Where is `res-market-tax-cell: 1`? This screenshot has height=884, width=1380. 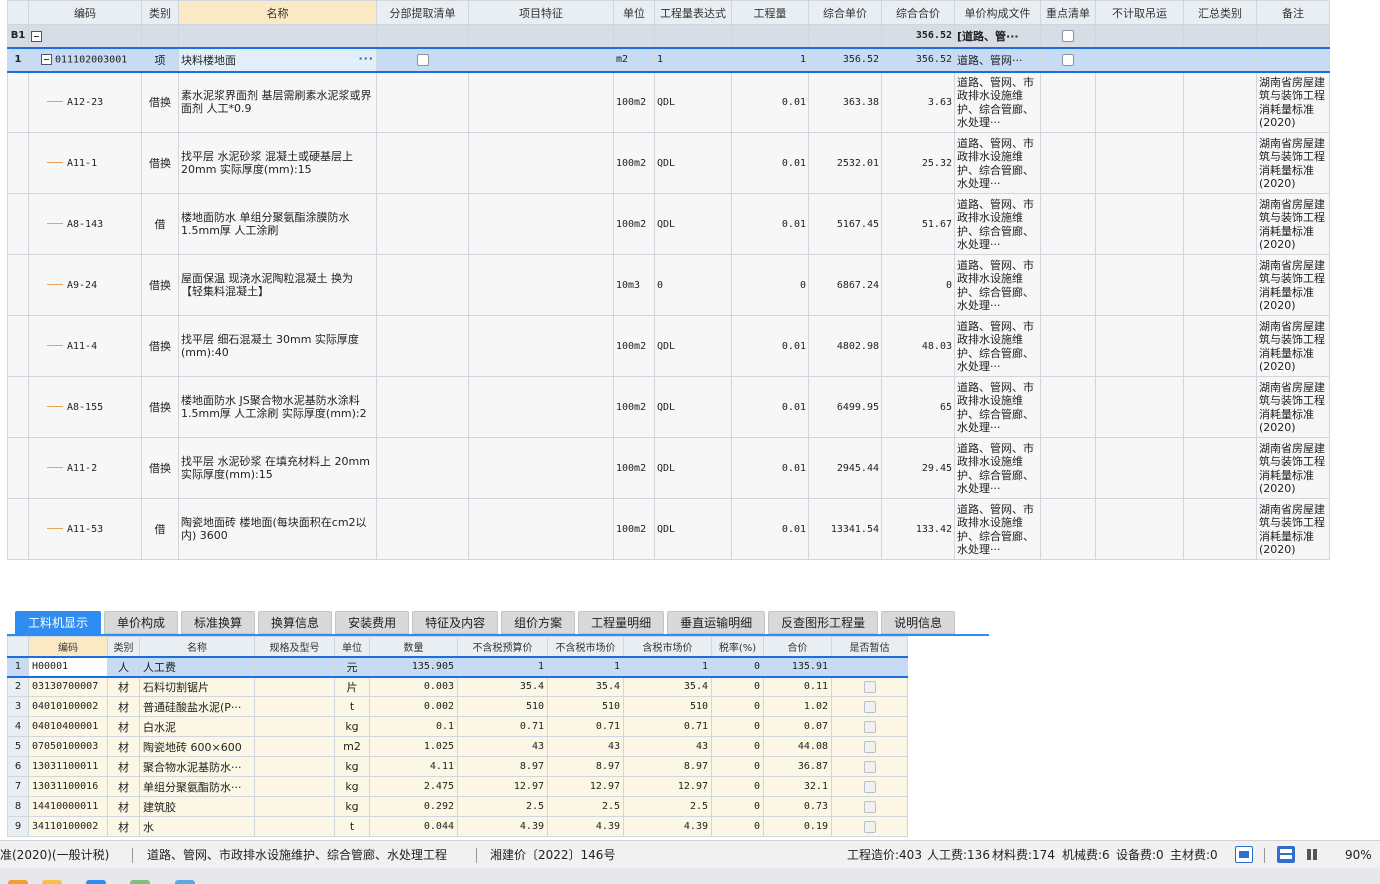
res-market-tax-cell: 1 is located at coordinates (667, 666).